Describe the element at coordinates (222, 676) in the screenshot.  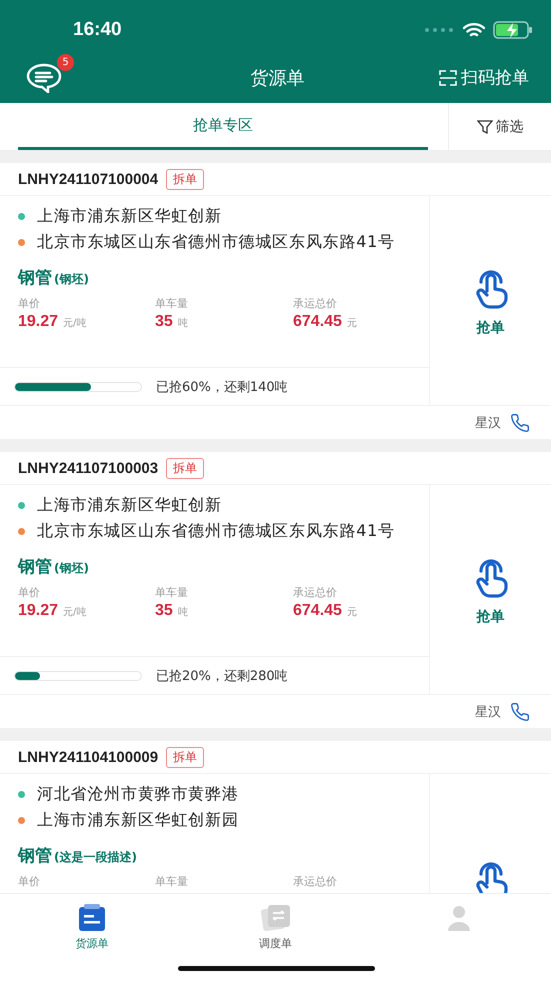
I see `progress-text: 已抢20%，还剩280吨` at that location.